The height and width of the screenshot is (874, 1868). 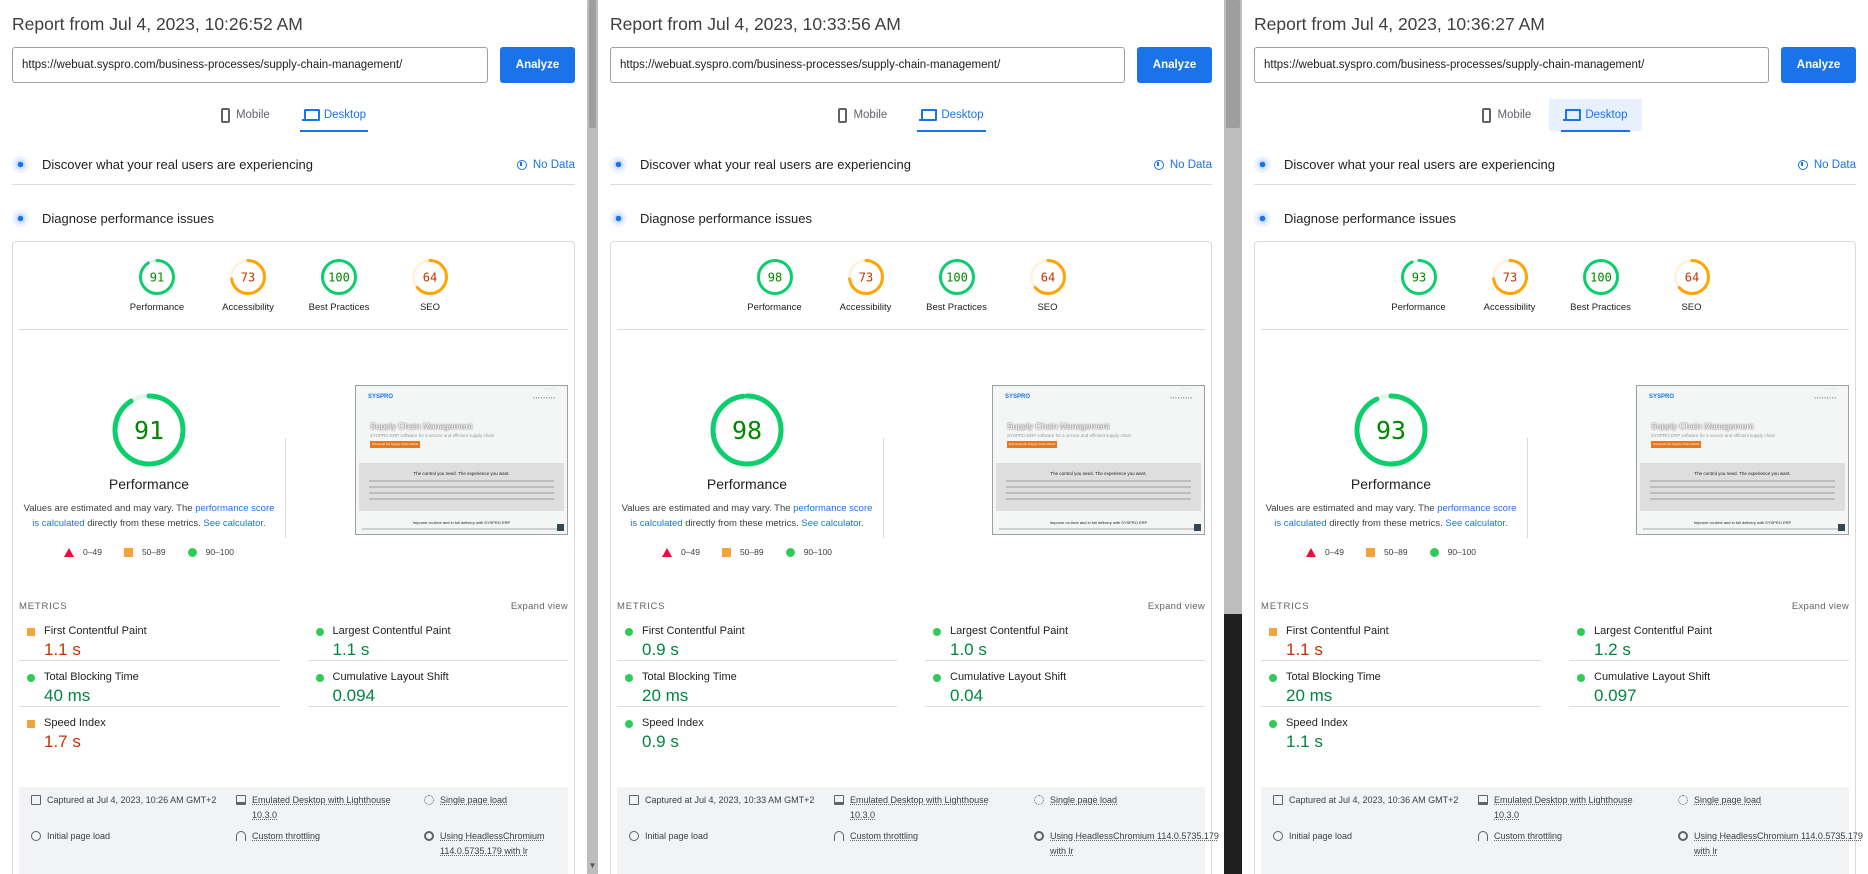 I want to click on big-performance-gauge: 93, so click(x=1391, y=430).